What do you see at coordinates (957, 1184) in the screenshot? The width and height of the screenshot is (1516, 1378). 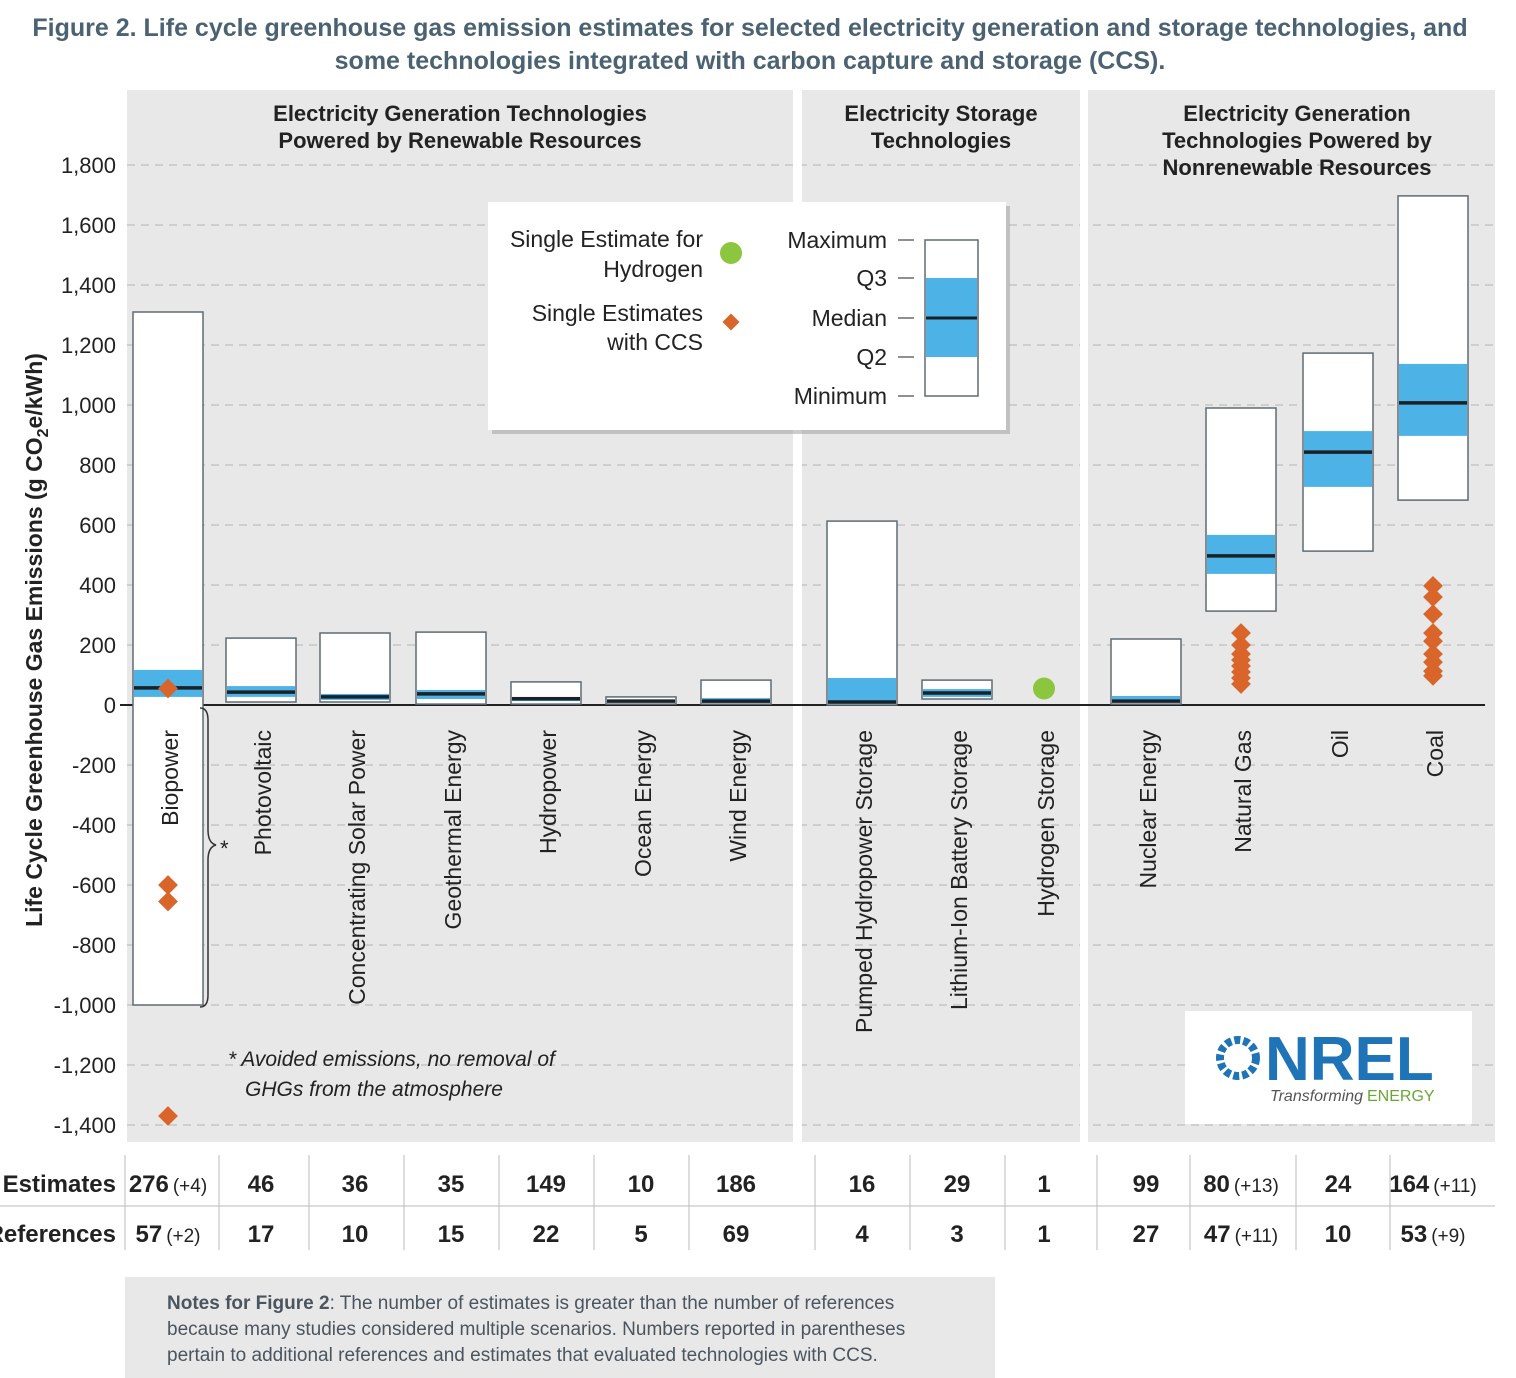 I see `estimates-count: 29` at bounding box center [957, 1184].